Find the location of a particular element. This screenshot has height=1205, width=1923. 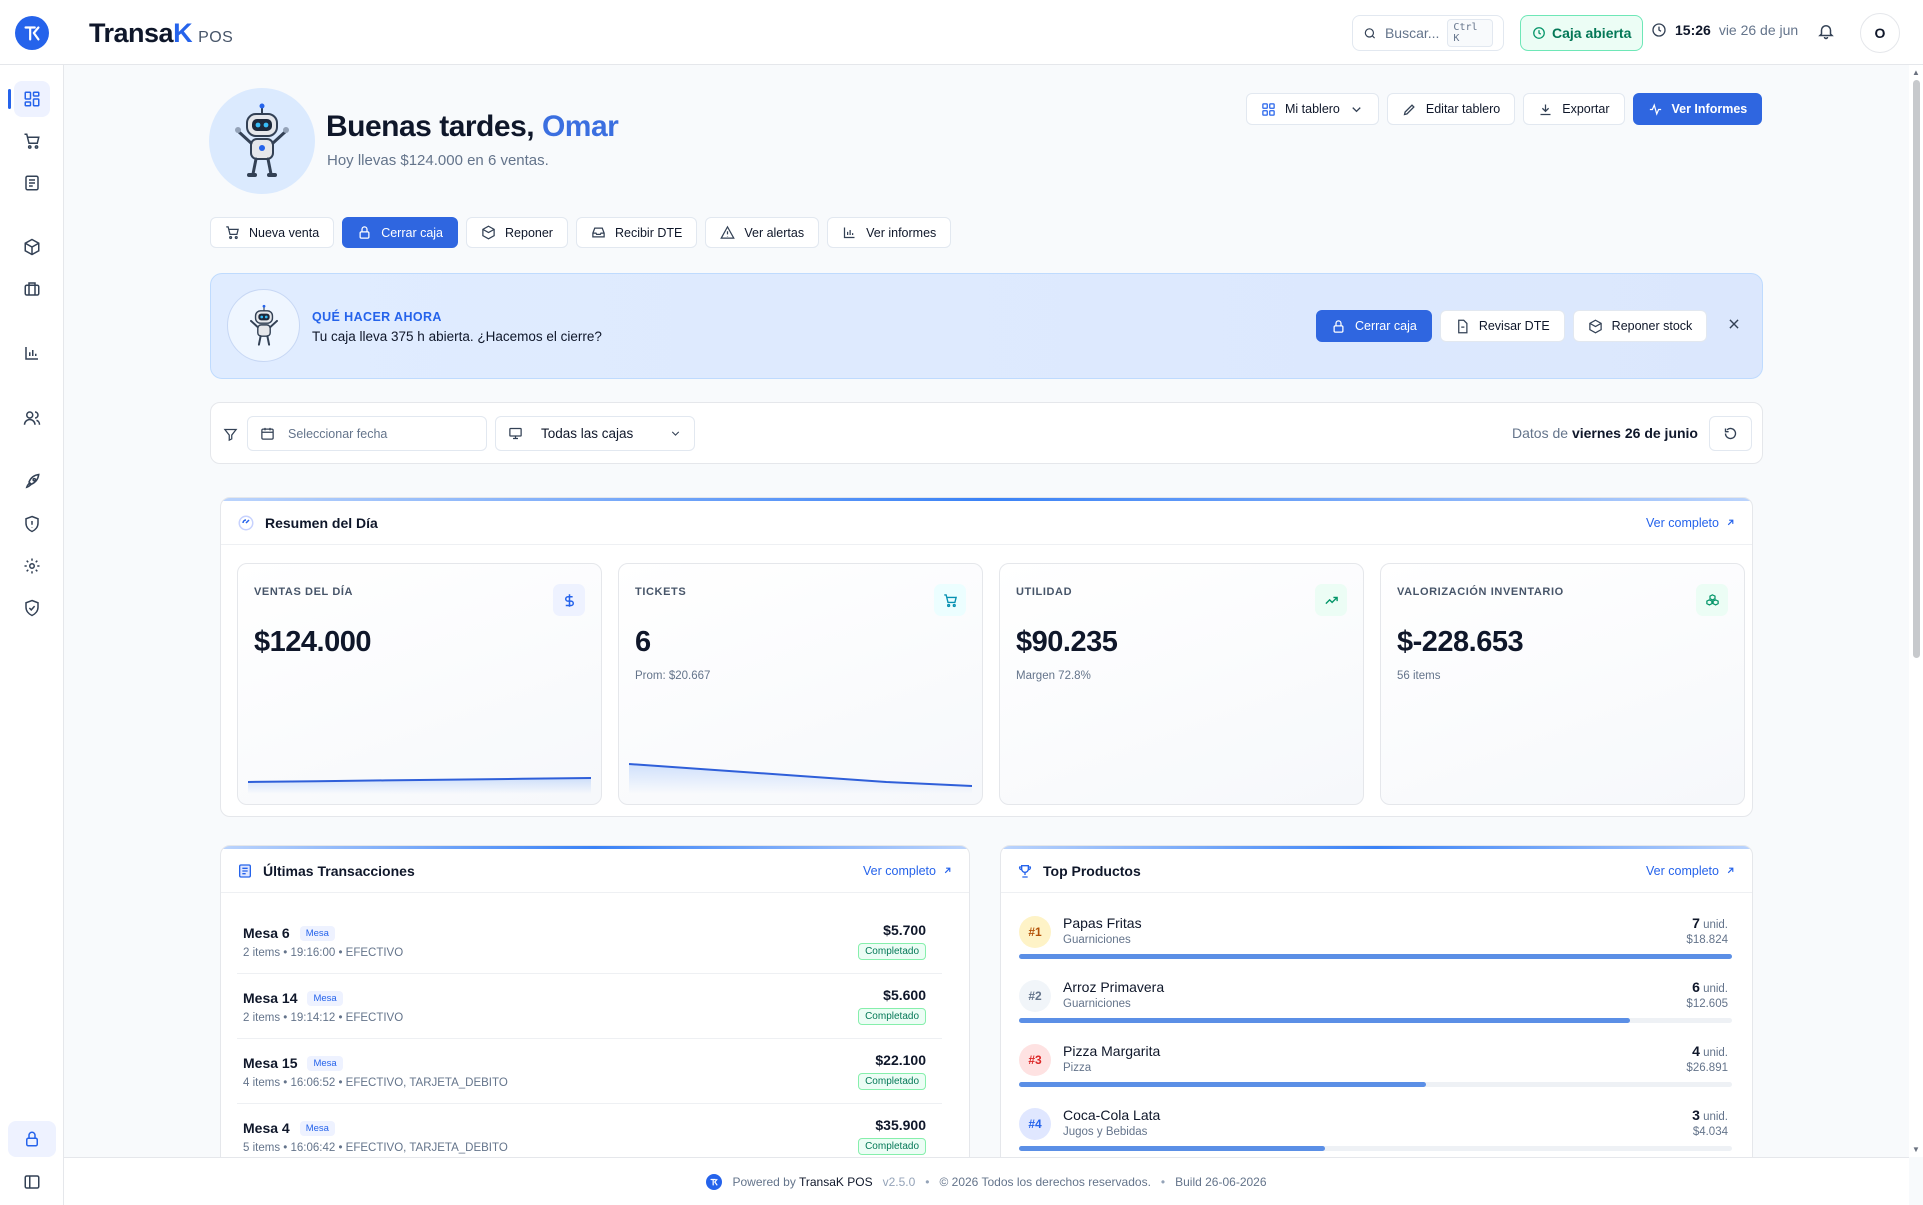

search-input: Buscar... Ctrl K is located at coordinates (1428, 33).